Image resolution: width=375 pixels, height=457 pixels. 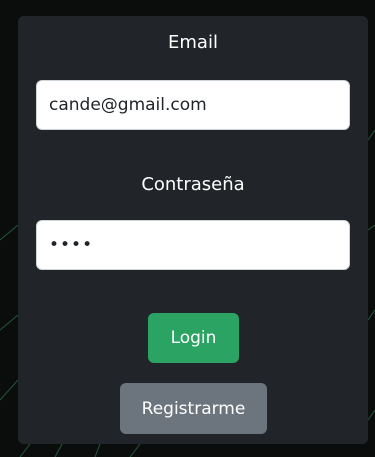 What do you see at coordinates (193, 408) in the screenshot?
I see `register-button: Registrarme` at bounding box center [193, 408].